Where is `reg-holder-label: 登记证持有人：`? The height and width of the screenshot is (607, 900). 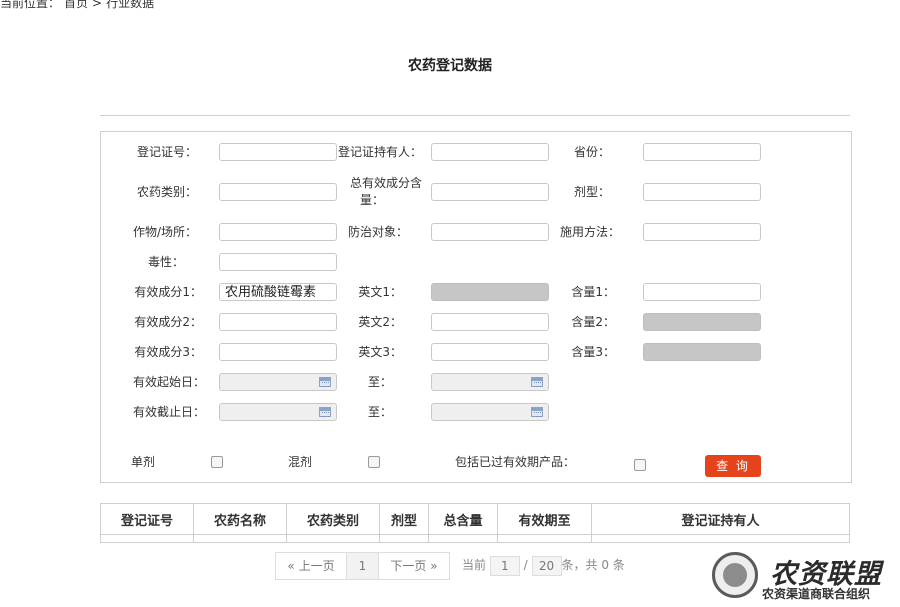
reg-holder-label: 登记证持有人： is located at coordinates (379, 152).